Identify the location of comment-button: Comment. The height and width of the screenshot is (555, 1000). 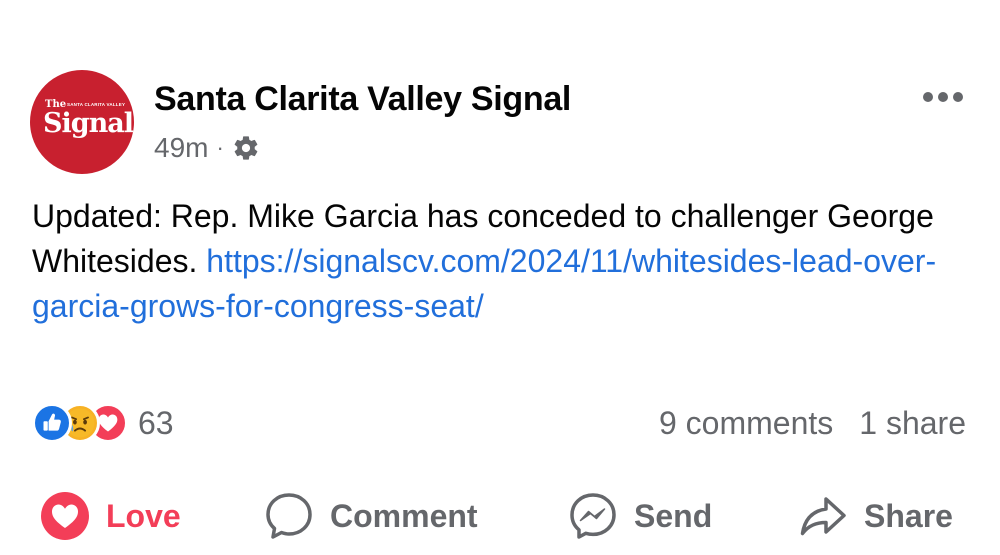
(371, 516).